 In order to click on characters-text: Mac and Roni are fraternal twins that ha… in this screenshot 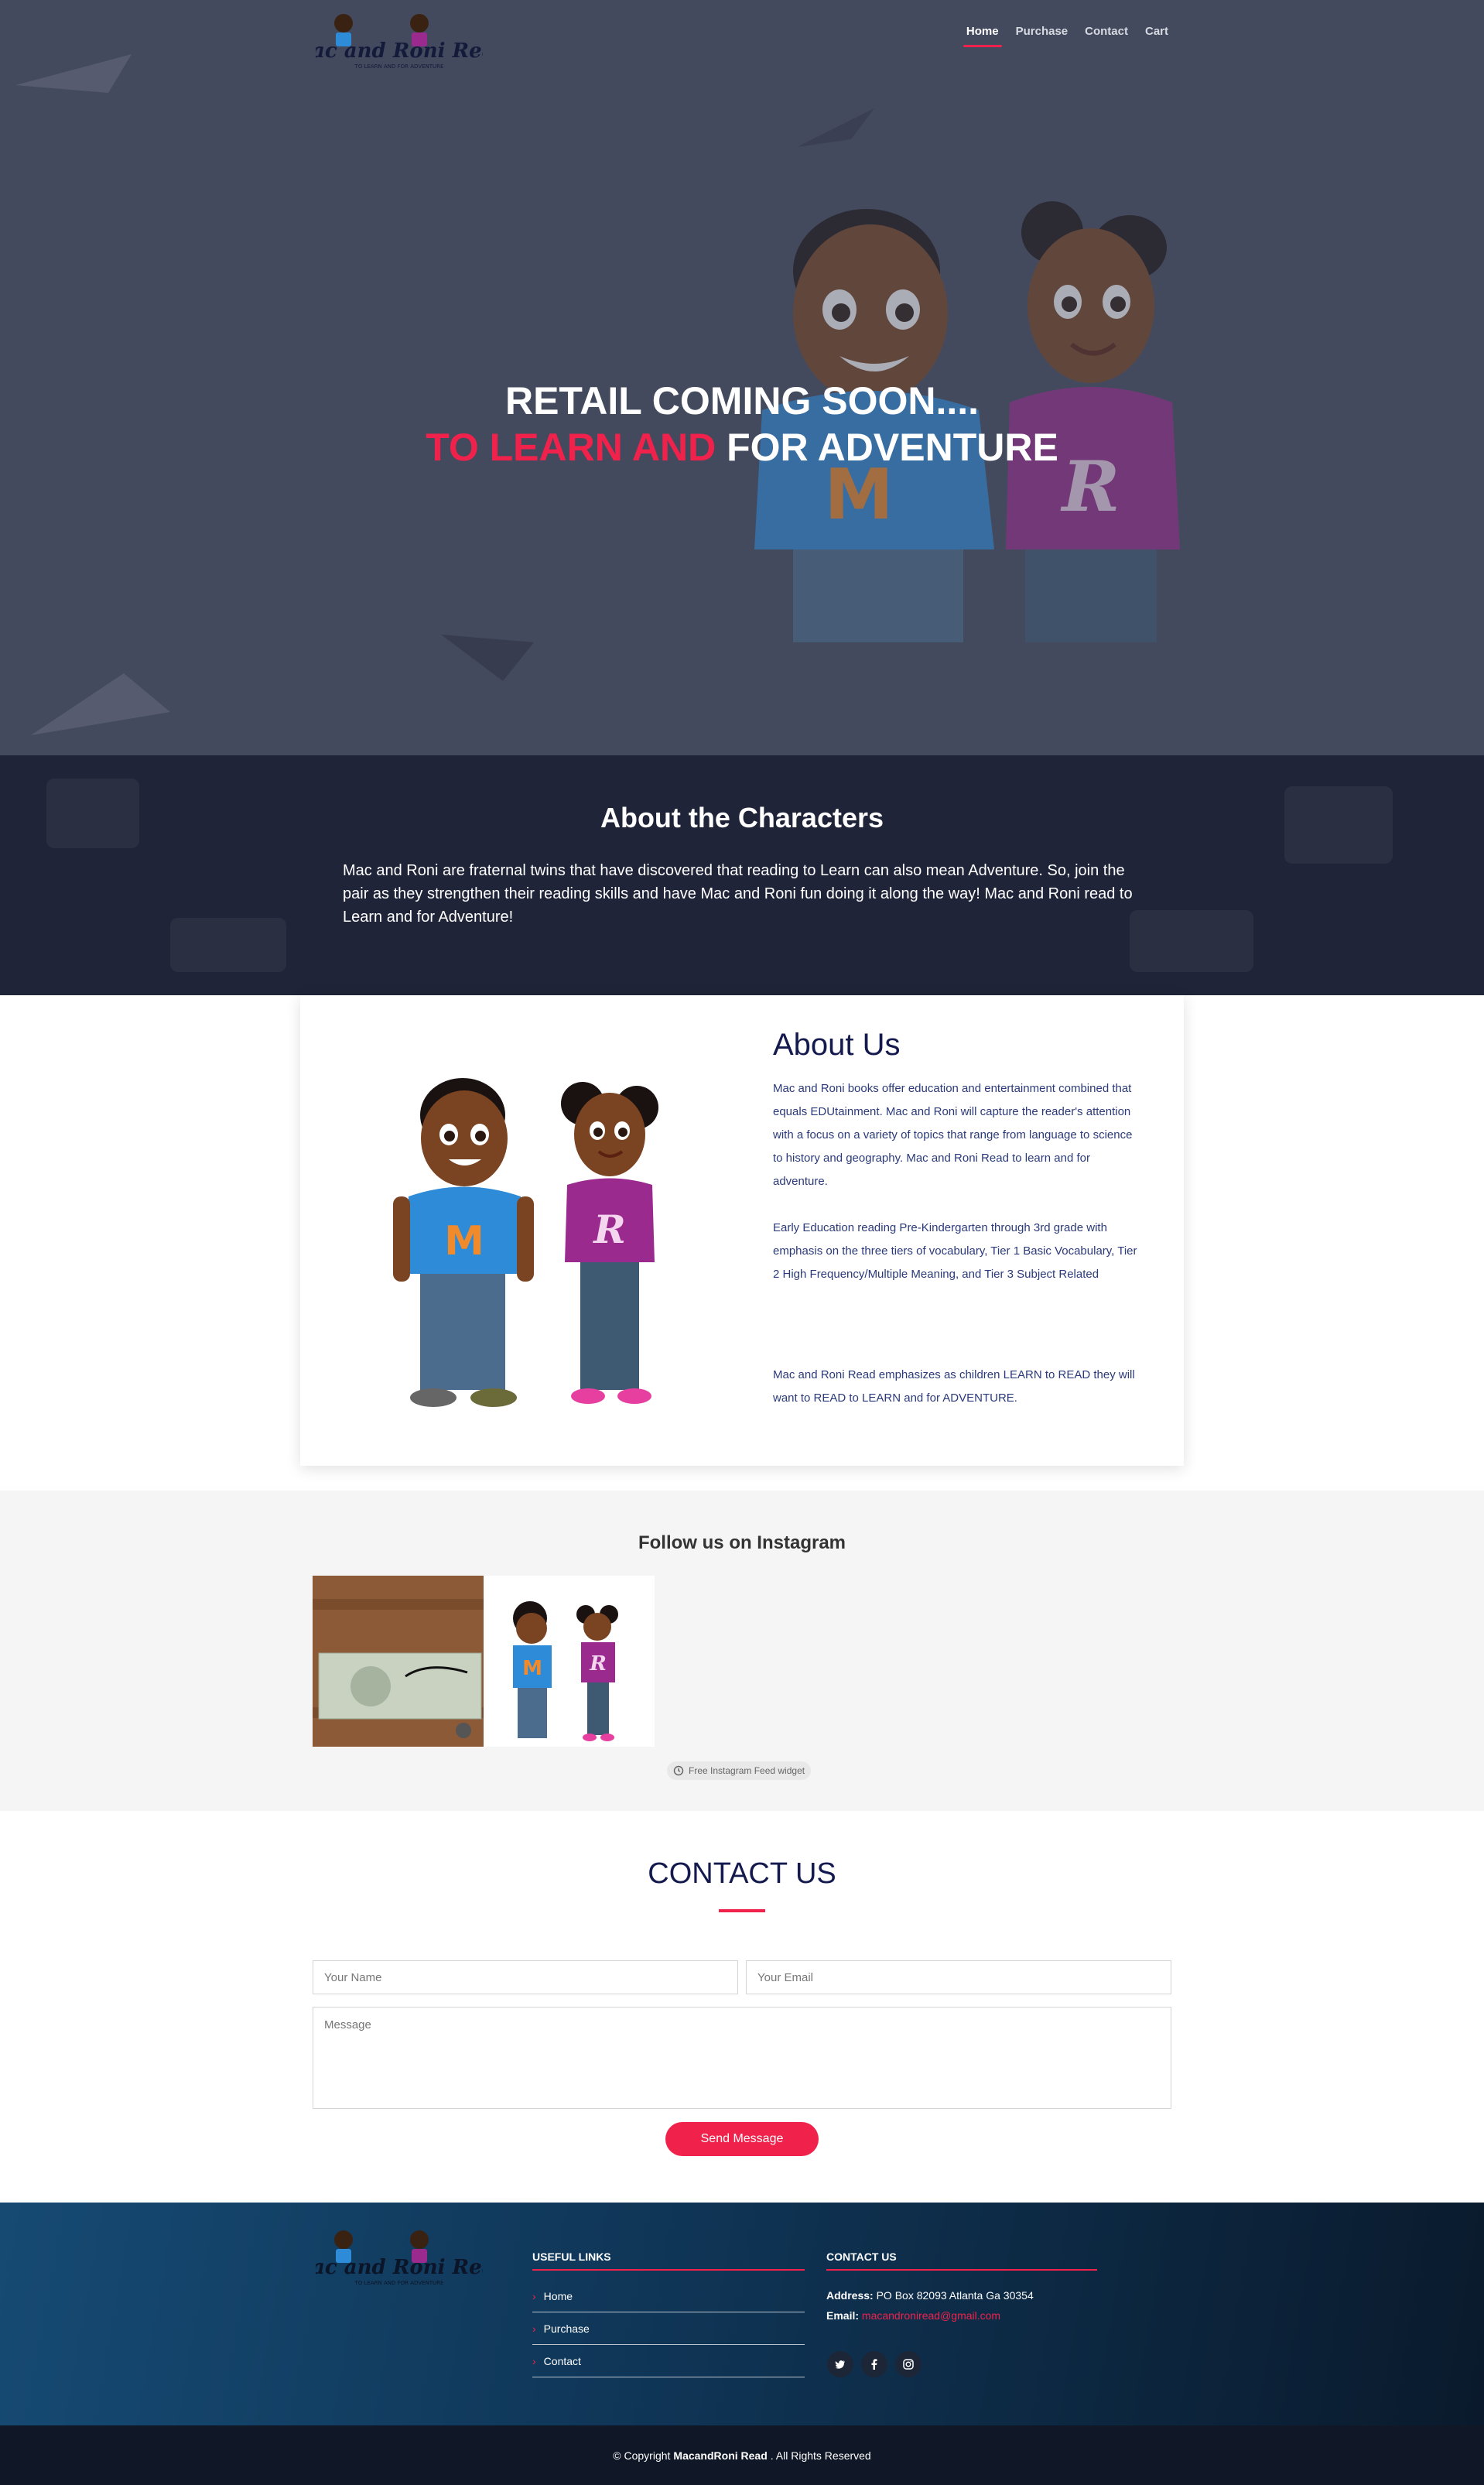, I will do `click(738, 894)`.